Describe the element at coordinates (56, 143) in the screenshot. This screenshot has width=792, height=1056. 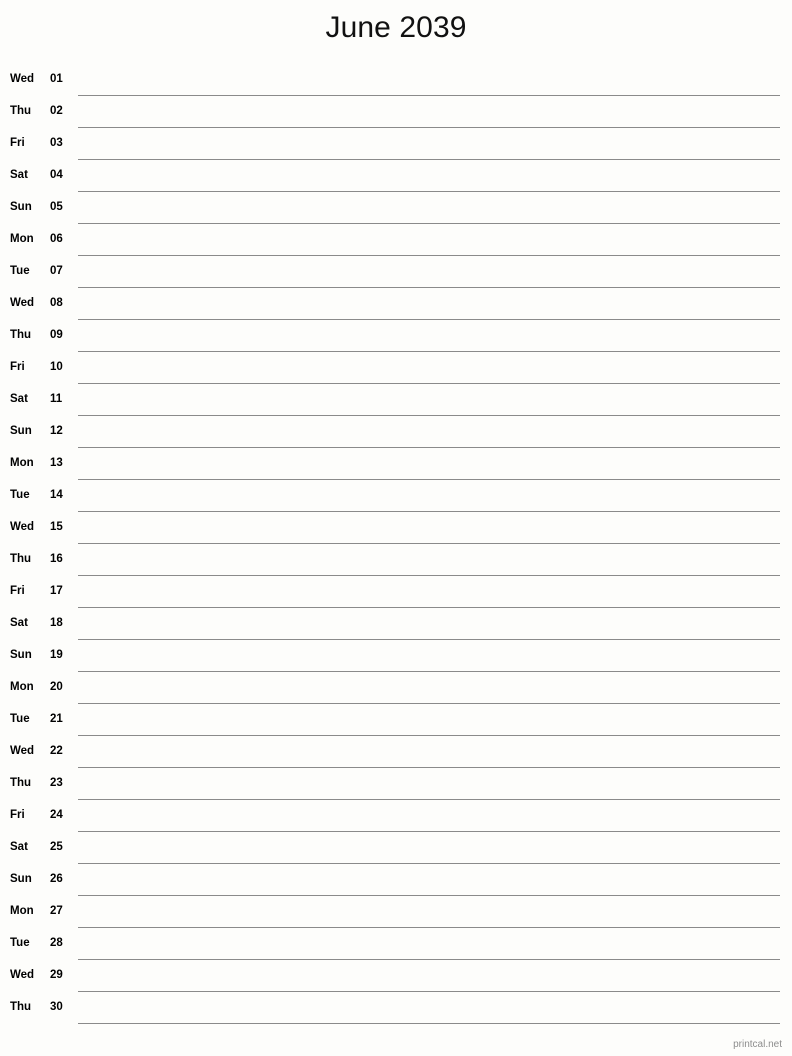
I see `day-number-label: 03` at that location.